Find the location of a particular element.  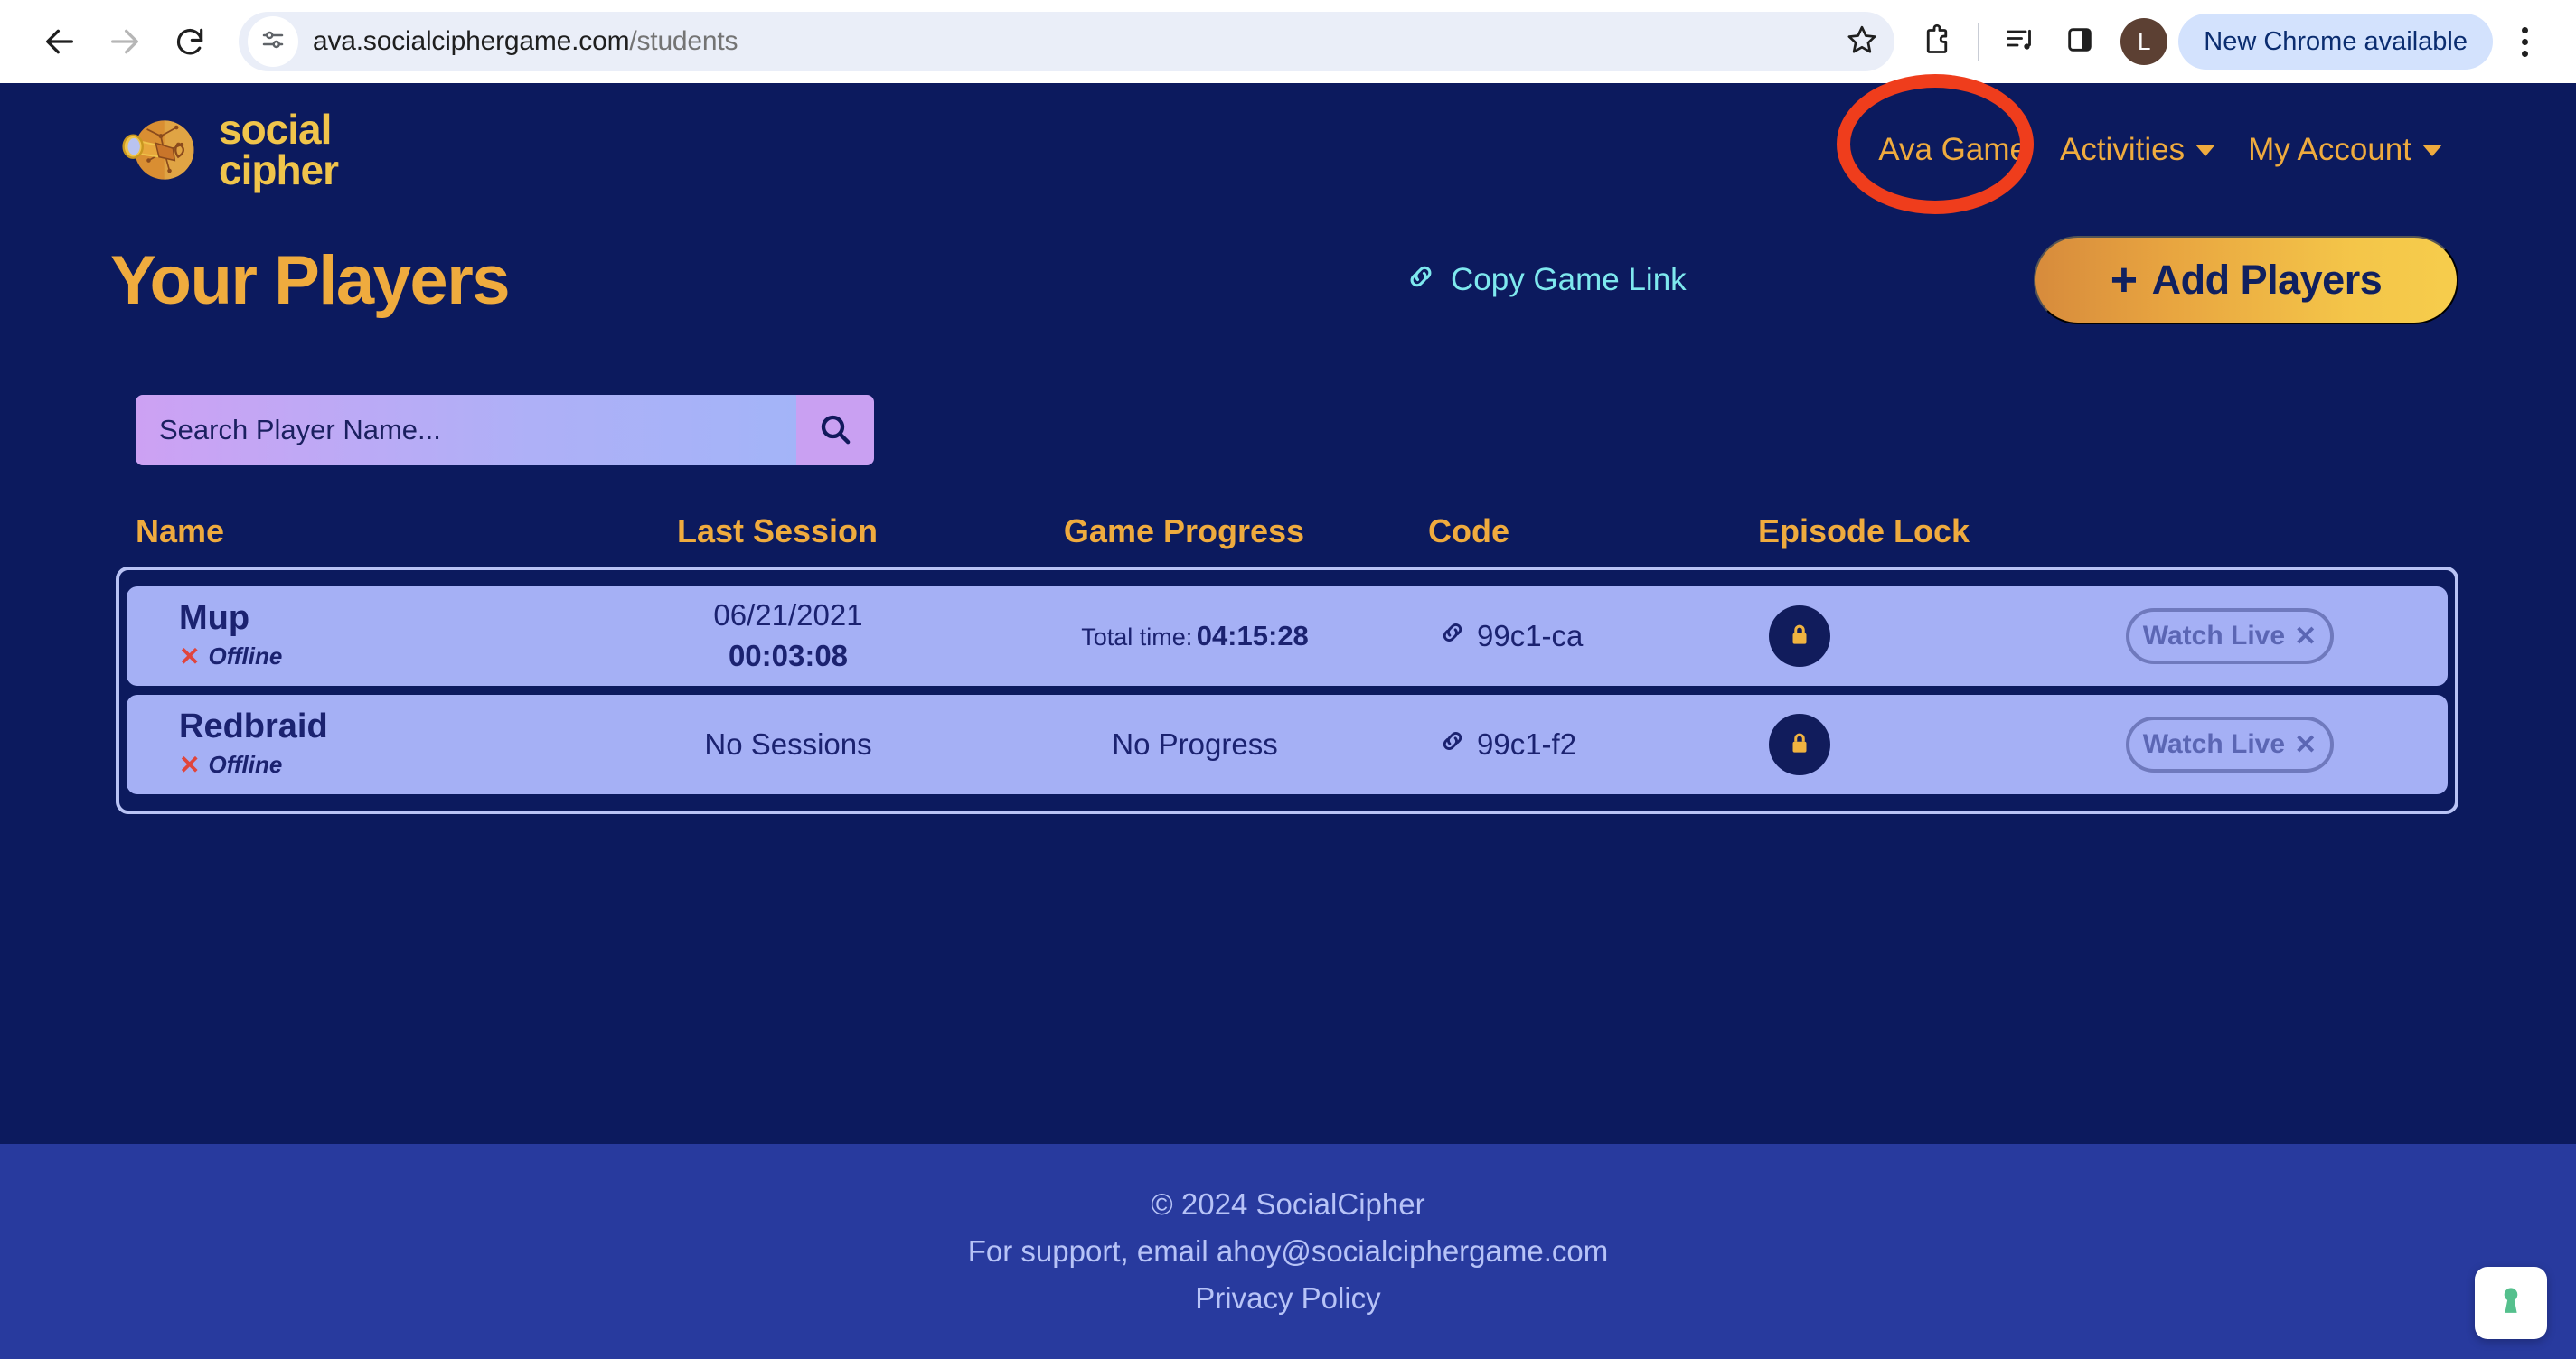

last-session-cell: 06/21/2021 00:03:08 is located at coordinates (788, 635).